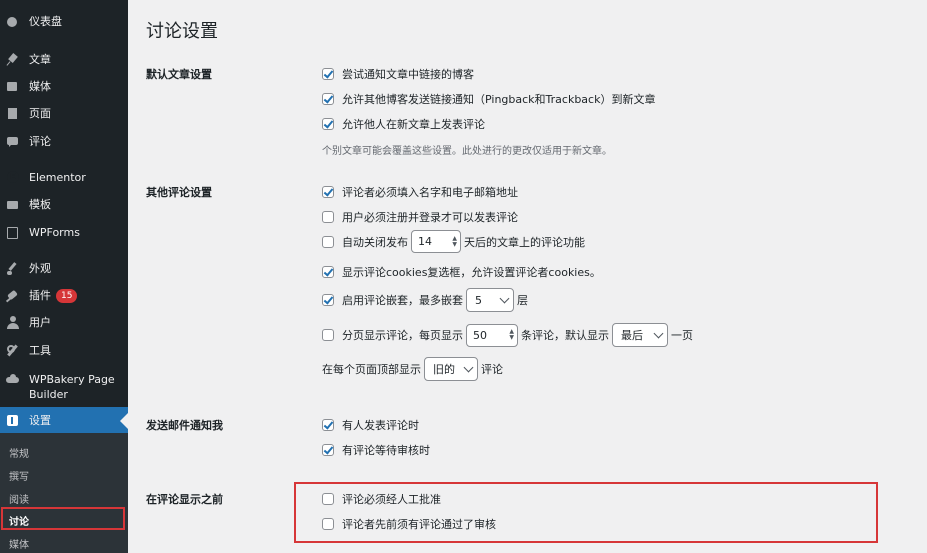 Image resolution: width=927 pixels, height=553 pixels. Describe the element at coordinates (19, 498) in the screenshot. I see `submenu-reading: 阅读` at that location.